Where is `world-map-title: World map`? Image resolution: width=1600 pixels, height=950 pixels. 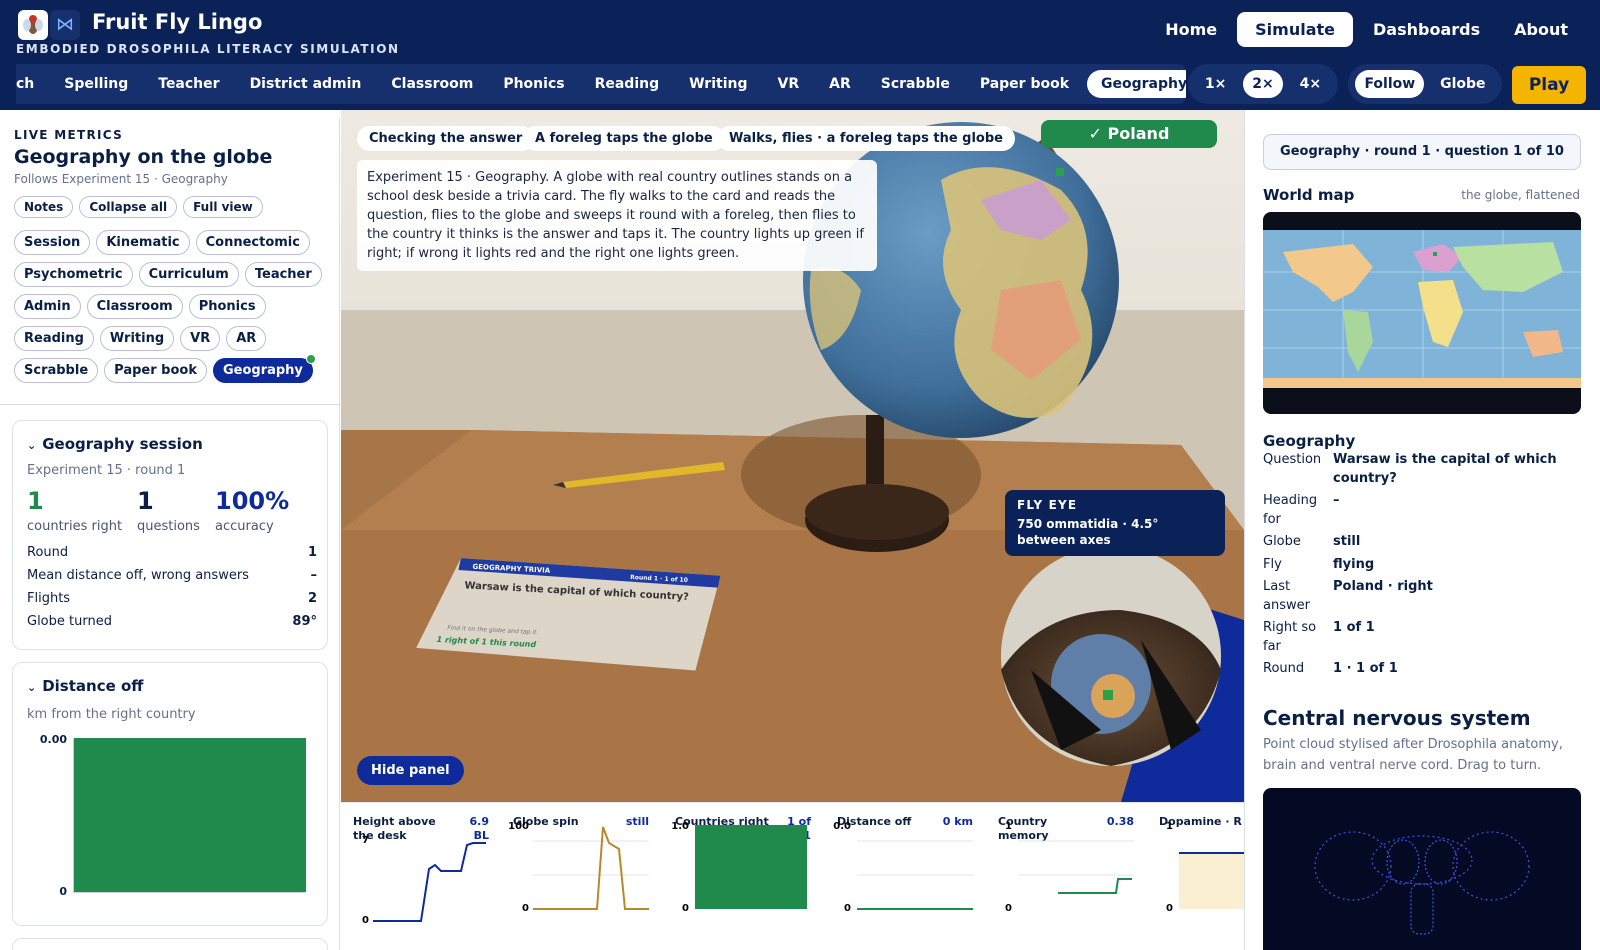
world-map-title: World map is located at coordinates (1309, 195).